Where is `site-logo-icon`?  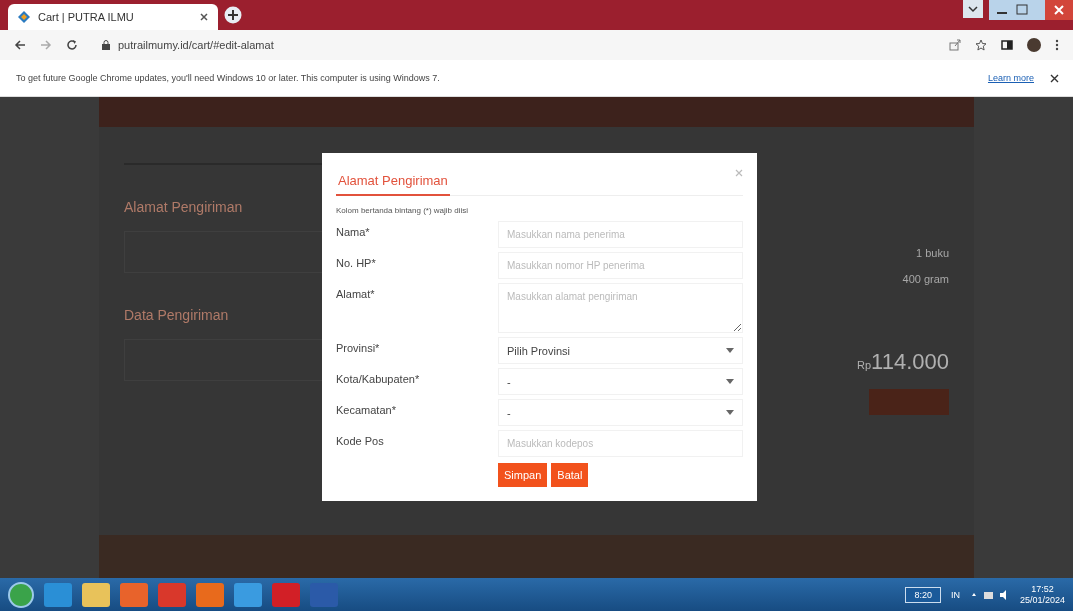 site-logo-icon is located at coordinates (24, 17).